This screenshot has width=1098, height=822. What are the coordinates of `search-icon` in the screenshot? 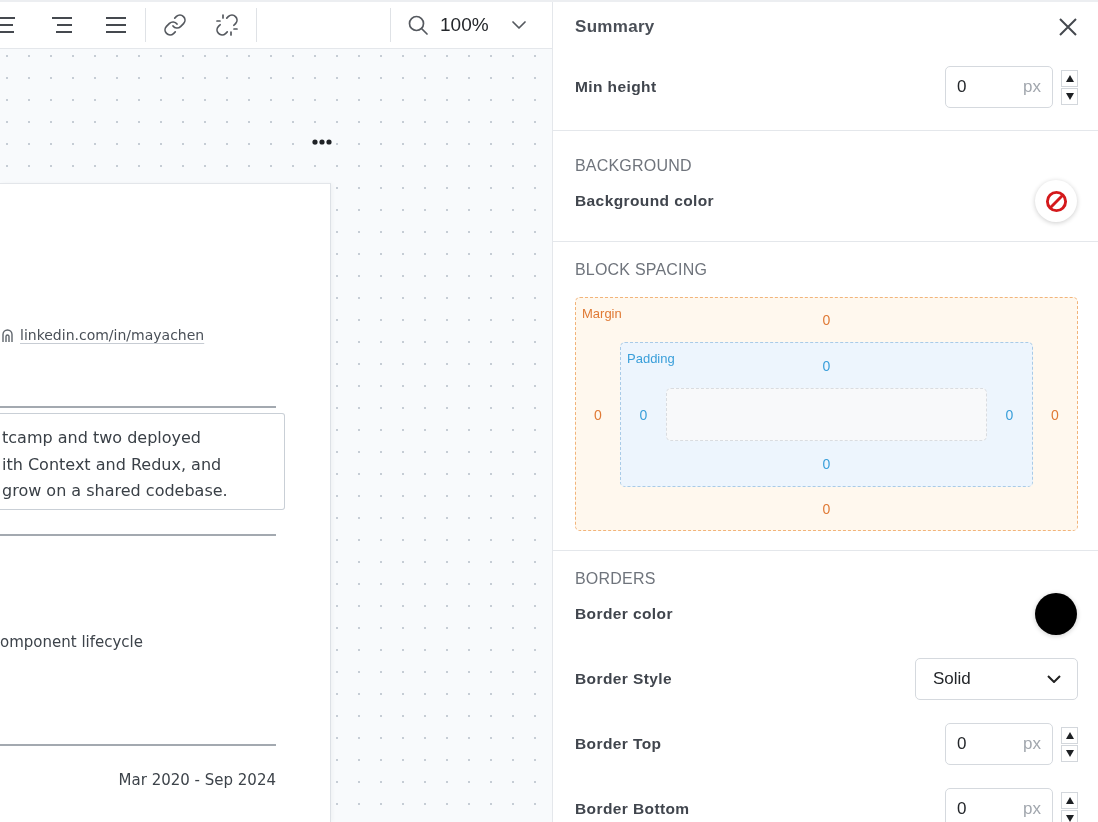 It's located at (418, 25).